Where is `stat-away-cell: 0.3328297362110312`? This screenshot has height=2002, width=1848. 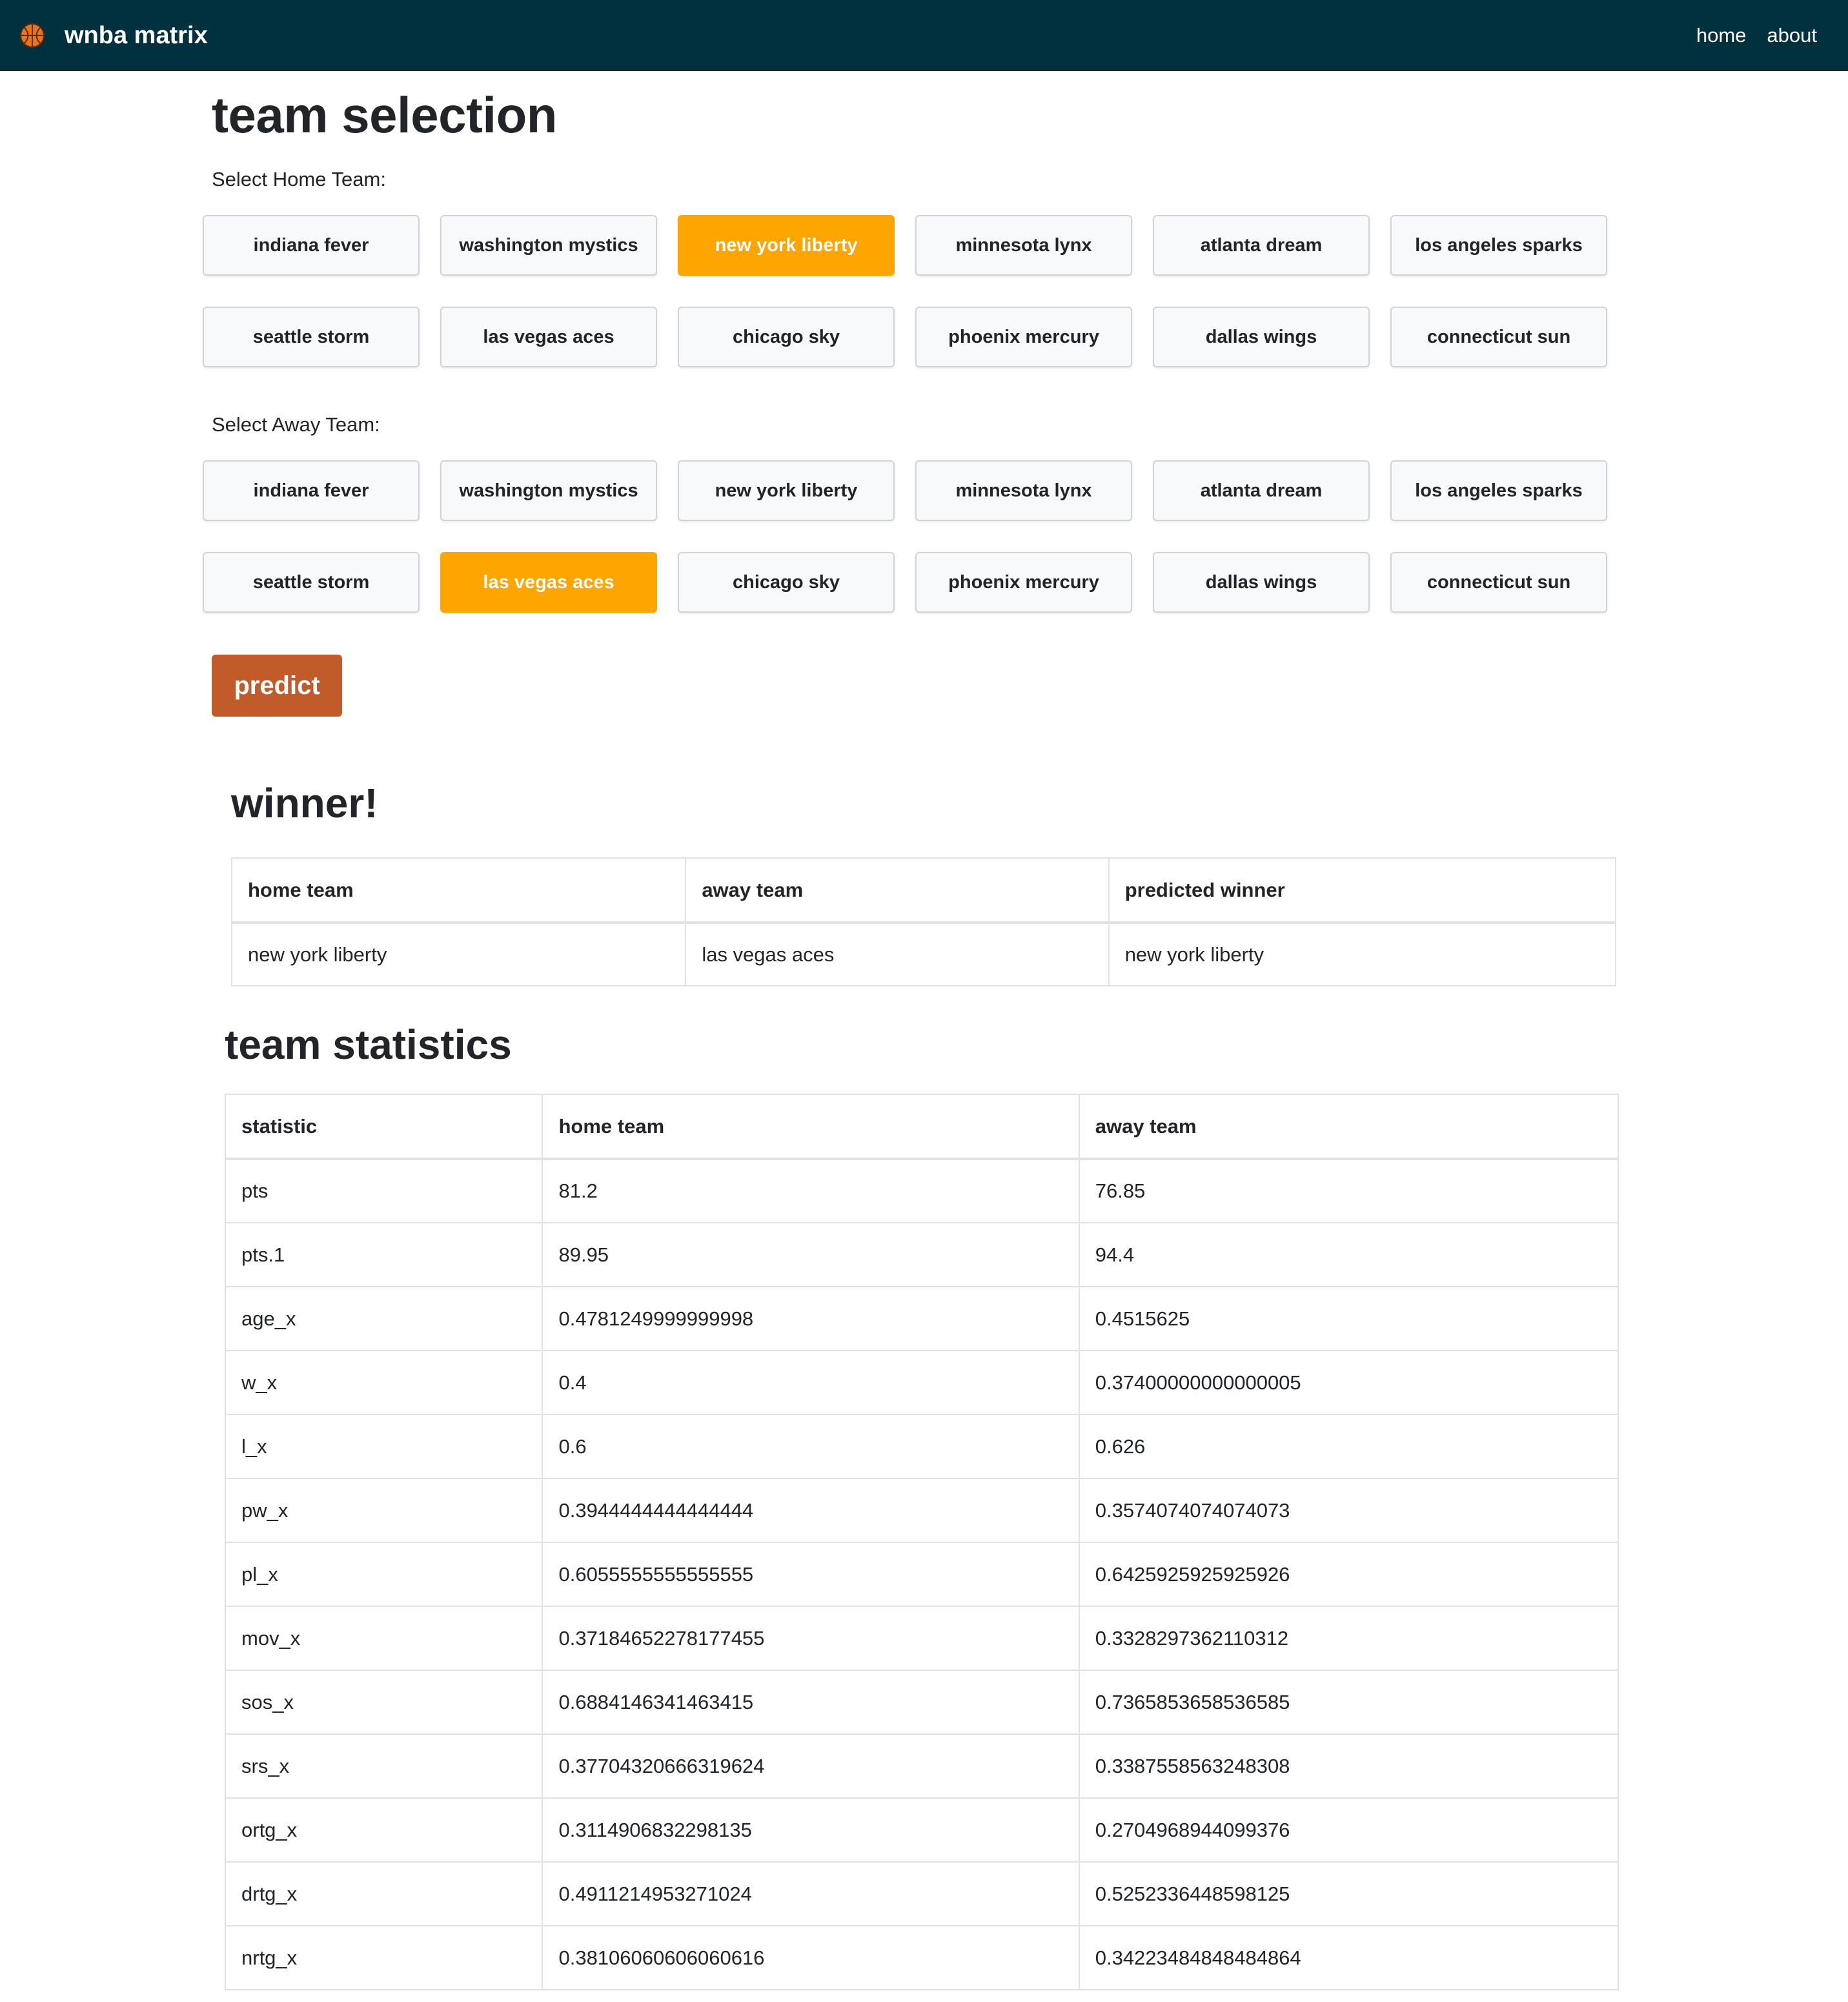 stat-away-cell: 0.3328297362110312 is located at coordinates (1349, 1639).